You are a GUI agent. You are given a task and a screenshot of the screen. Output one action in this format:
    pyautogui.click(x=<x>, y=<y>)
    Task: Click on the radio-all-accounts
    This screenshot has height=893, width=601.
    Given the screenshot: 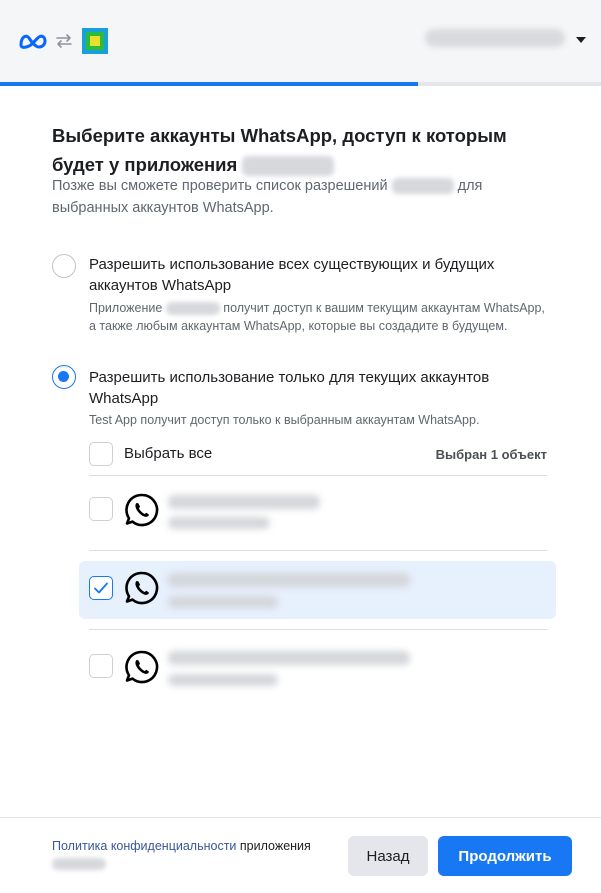 What is the action you would take?
    pyautogui.click(x=64, y=266)
    